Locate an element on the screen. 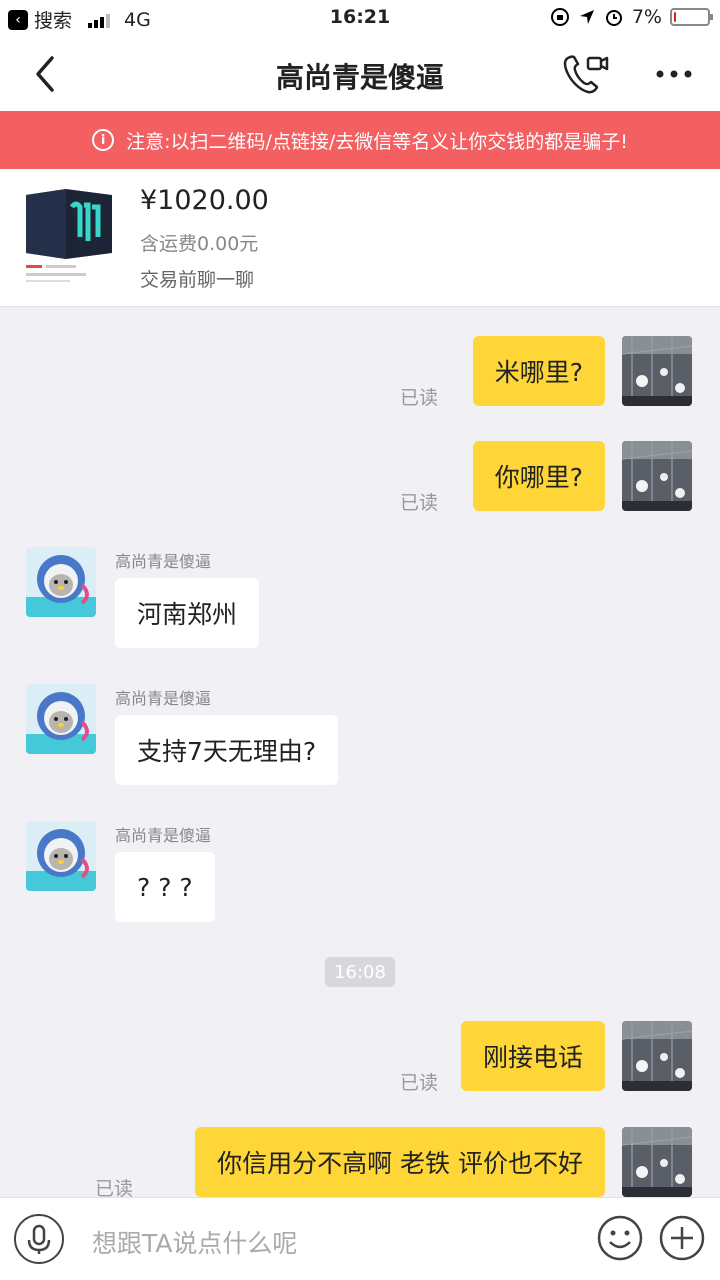 The image size is (720, 1280). status-right: 7% is located at coordinates (631, 17).